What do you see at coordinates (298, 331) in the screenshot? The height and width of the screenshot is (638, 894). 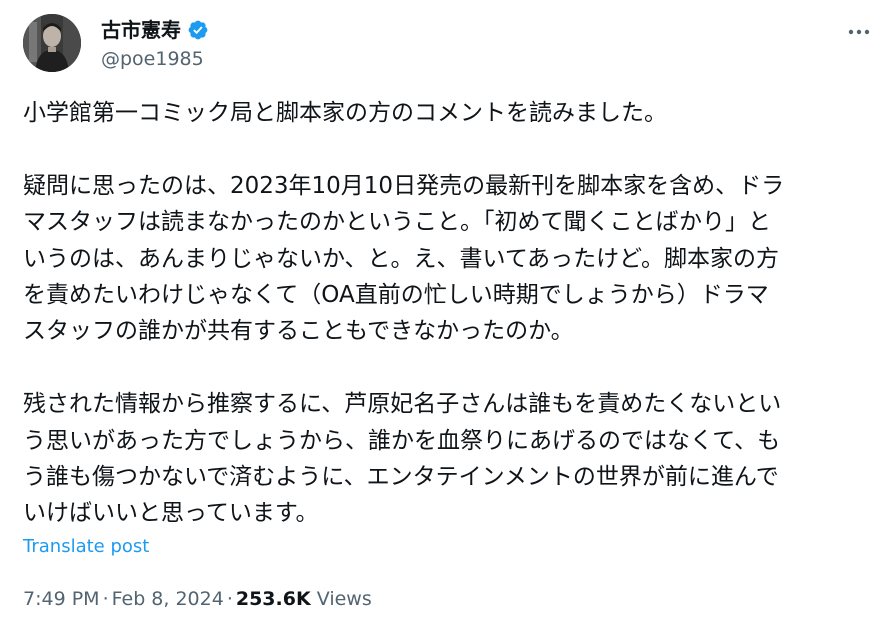 I see `post-line: スタッフの誰かが共有することもできなかったのか。` at bounding box center [298, 331].